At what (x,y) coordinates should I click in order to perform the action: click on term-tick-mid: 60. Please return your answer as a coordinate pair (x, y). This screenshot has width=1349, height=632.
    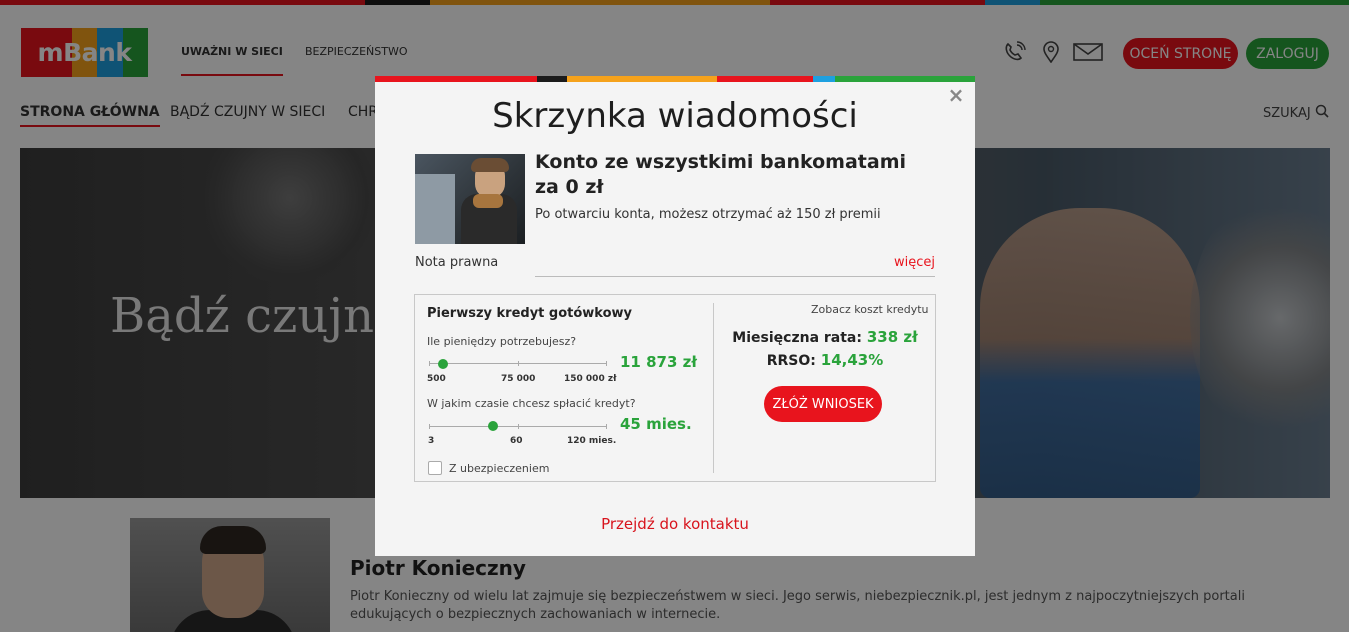
    Looking at the image, I should click on (516, 441).